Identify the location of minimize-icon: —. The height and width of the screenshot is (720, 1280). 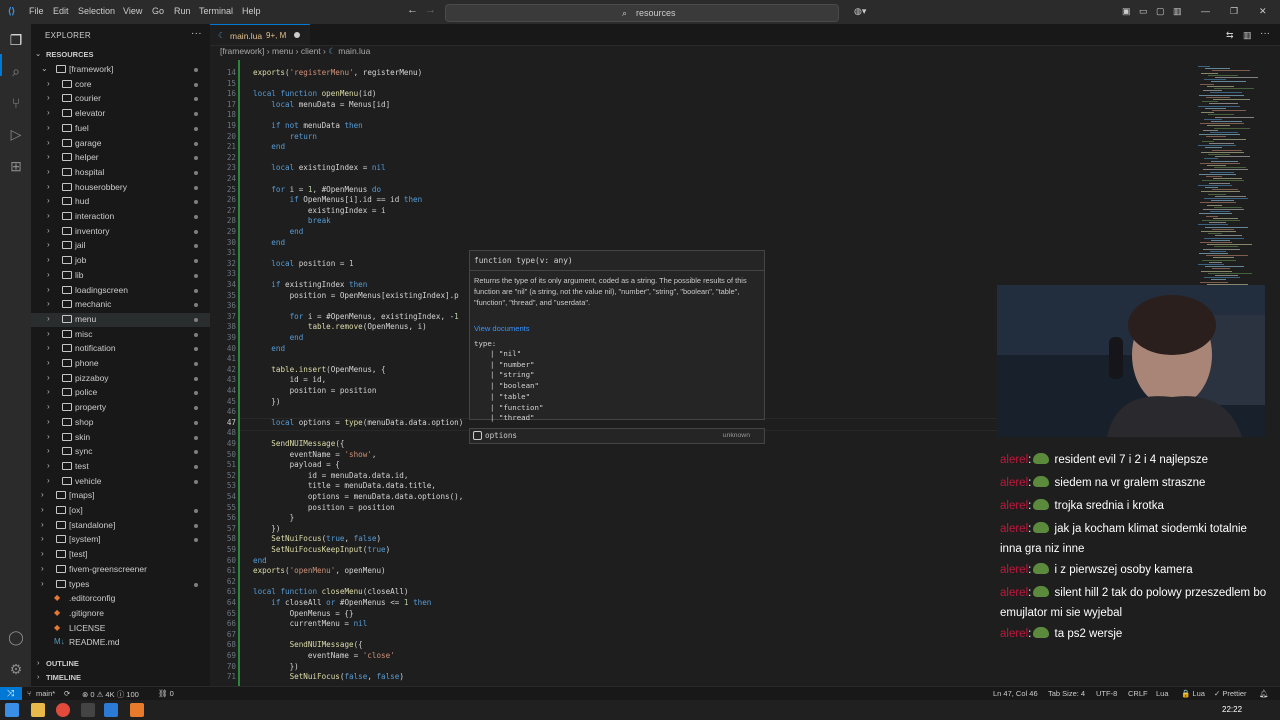
(1205, 11).